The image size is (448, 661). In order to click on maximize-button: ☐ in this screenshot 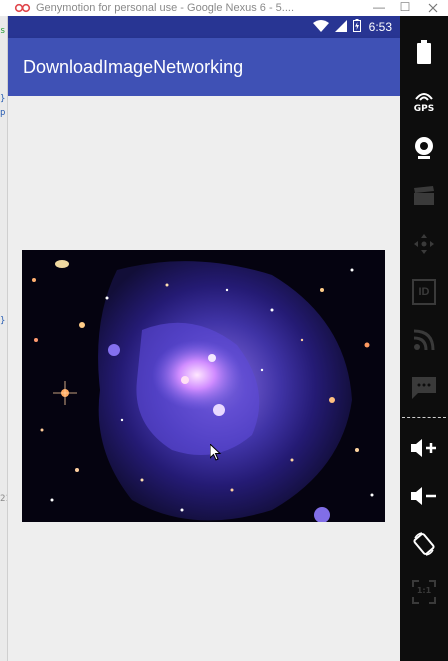, I will do `click(405, 8)`.